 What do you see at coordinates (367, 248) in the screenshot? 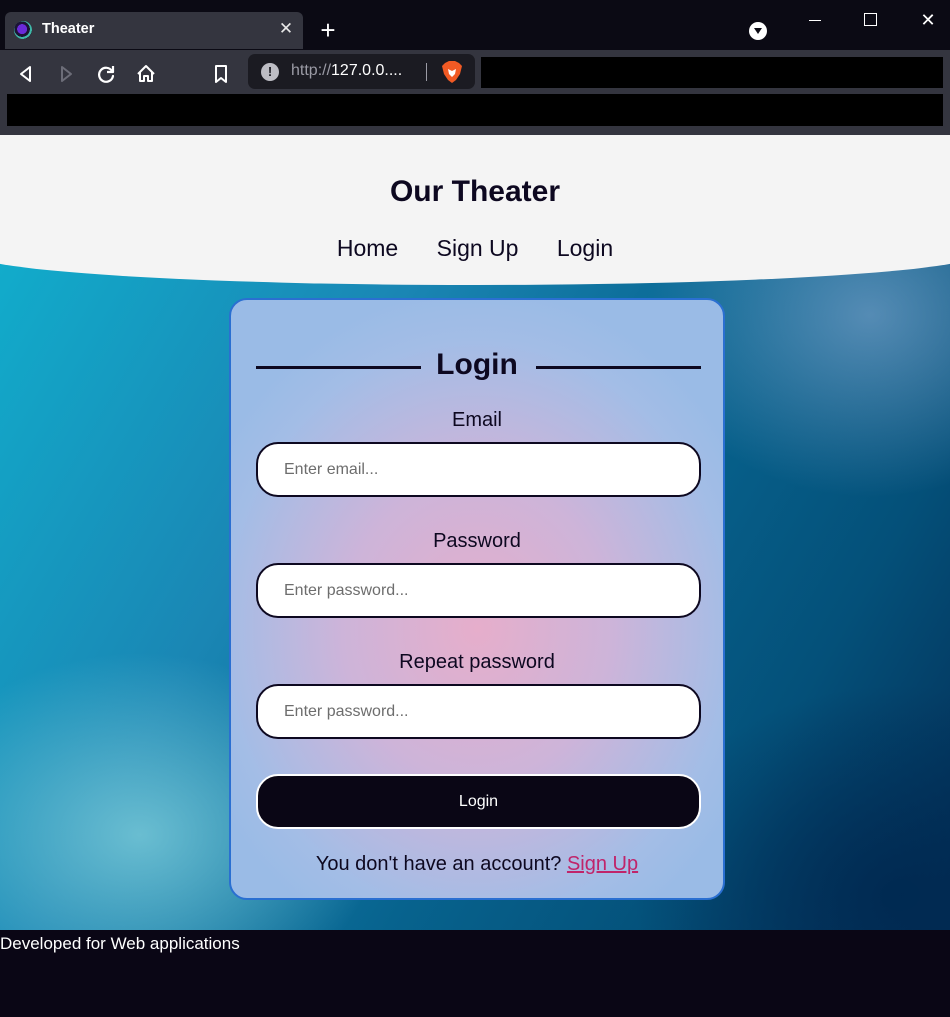
I see `nav-home-link: Home` at bounding box center [367, 248].